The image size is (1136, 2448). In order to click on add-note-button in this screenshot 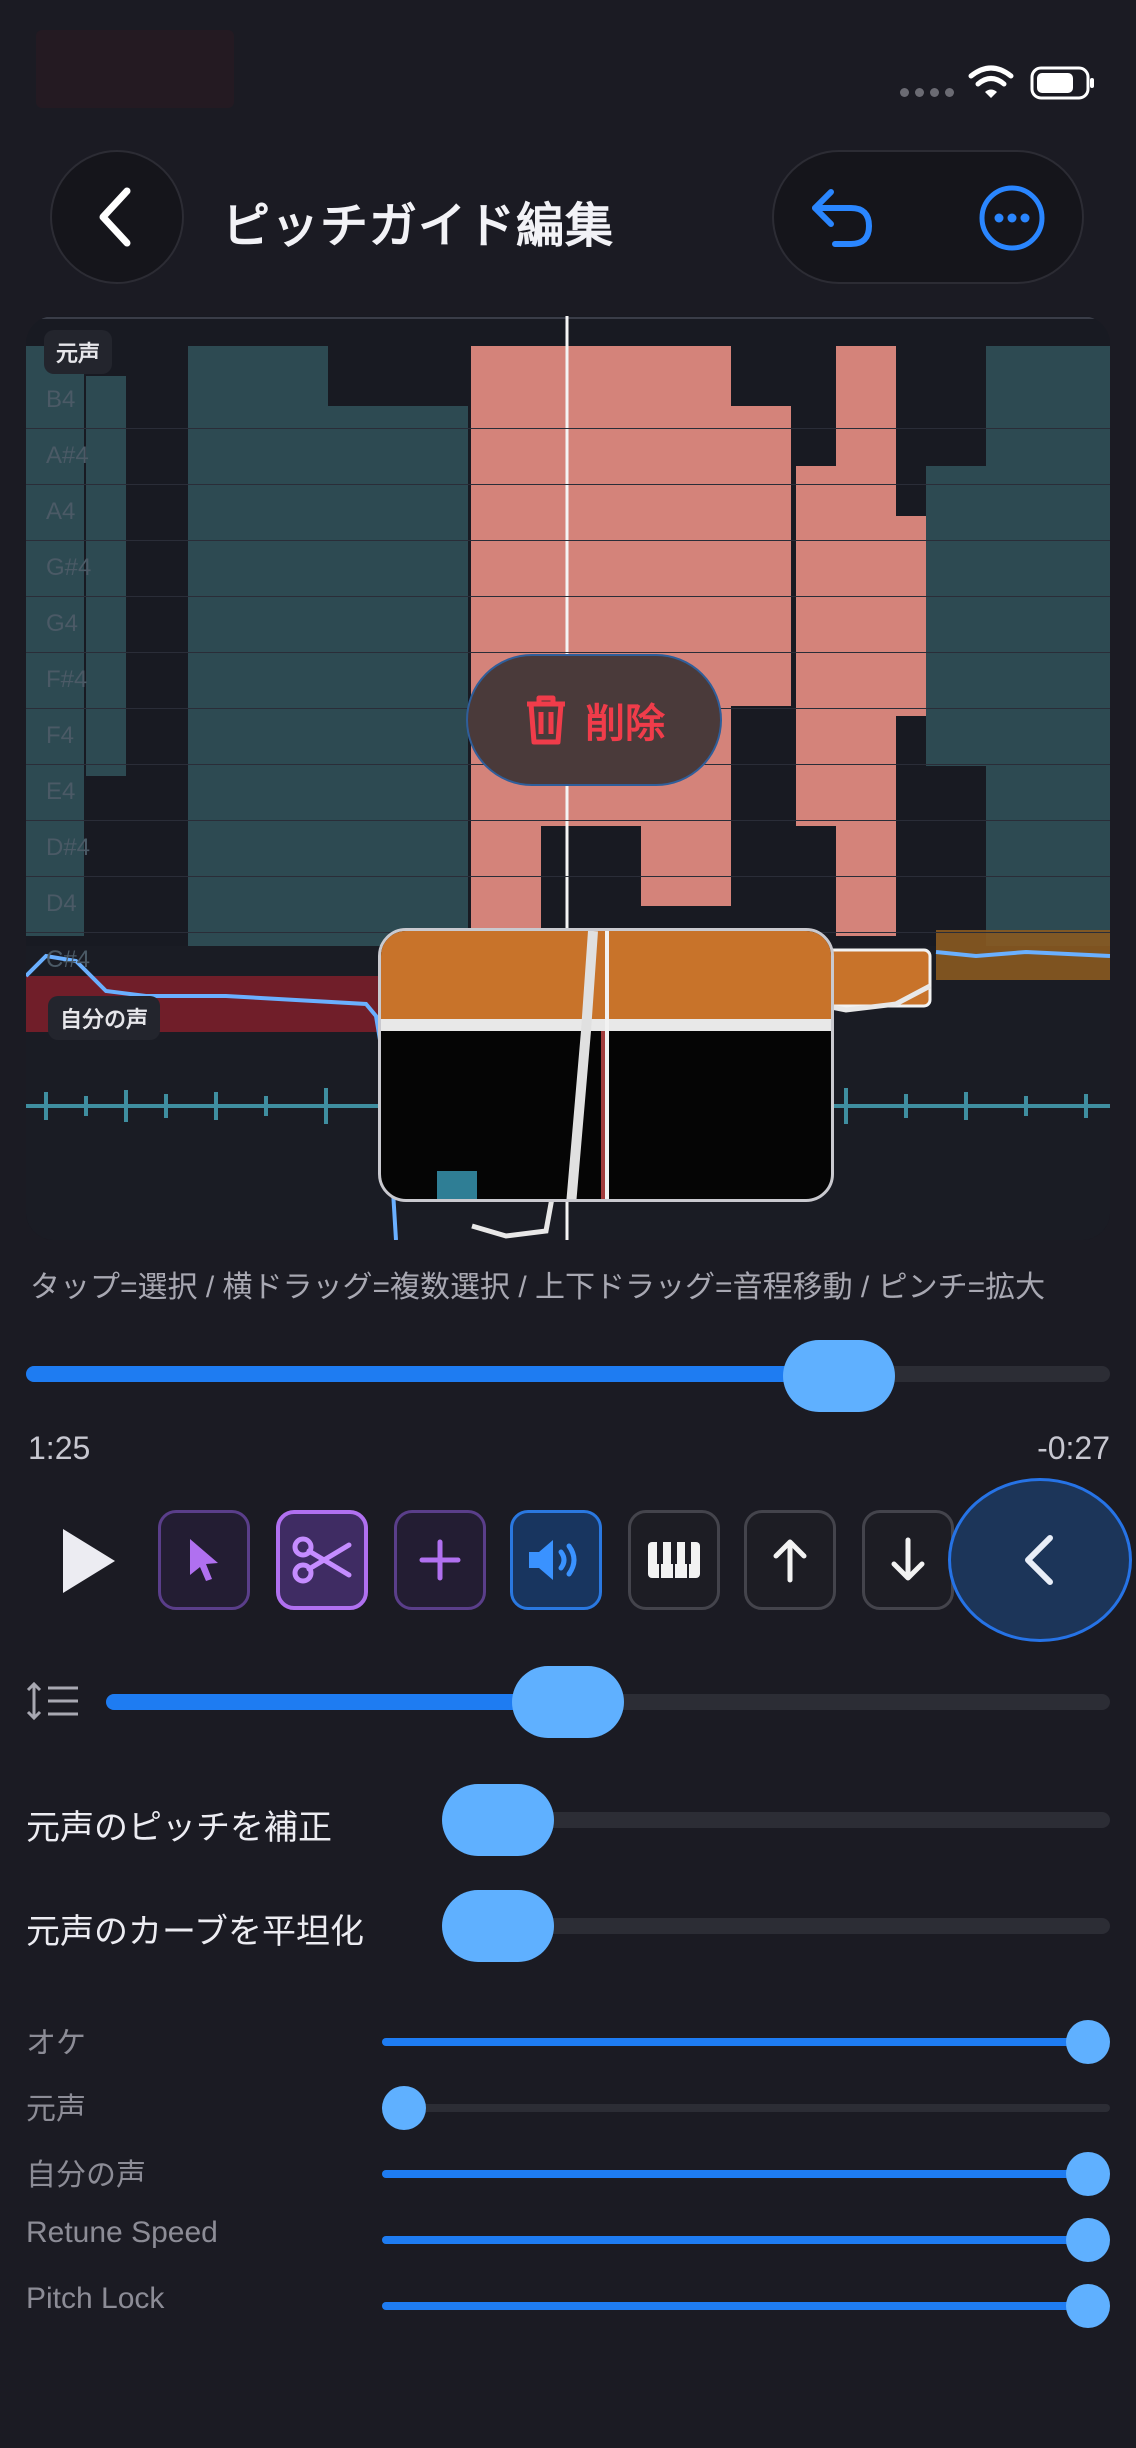, I will do `click(440, 1560)`.